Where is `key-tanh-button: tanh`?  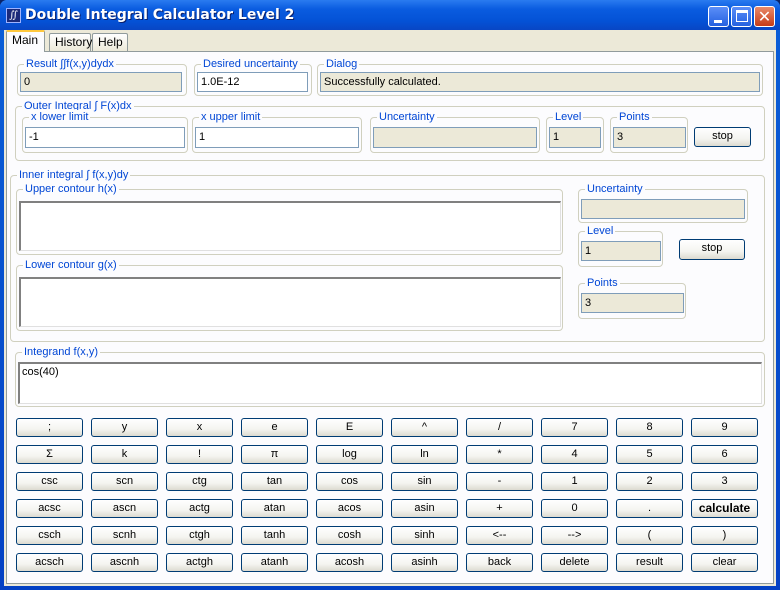 key-tanh-button: tanh is located at coordinates (274, 535).